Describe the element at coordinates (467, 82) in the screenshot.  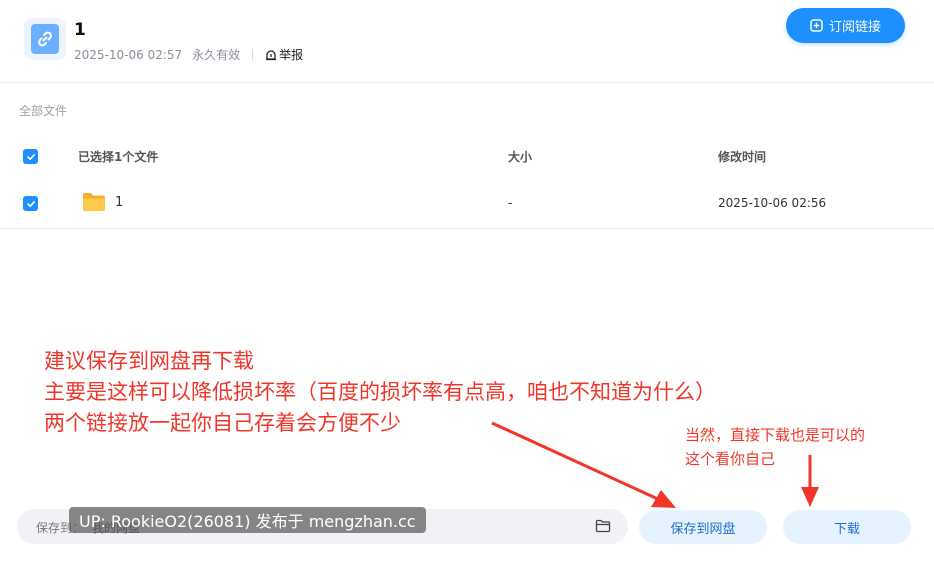
I see `header-divider` at that location.